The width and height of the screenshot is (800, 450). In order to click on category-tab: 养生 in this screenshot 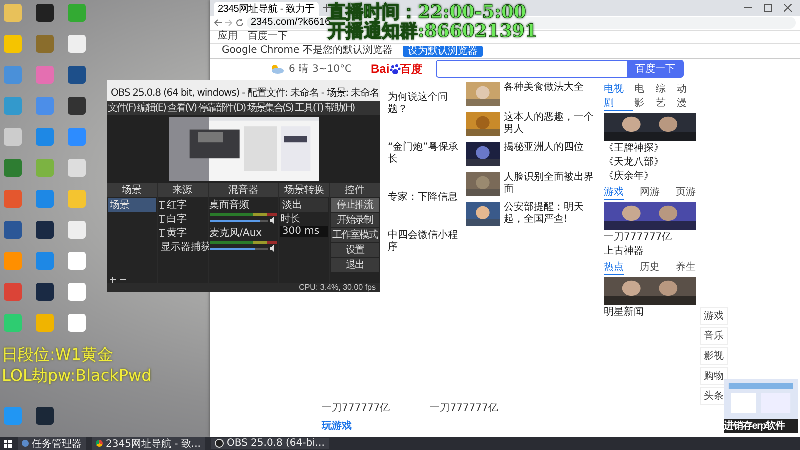, I will do `click(686, 267)`.